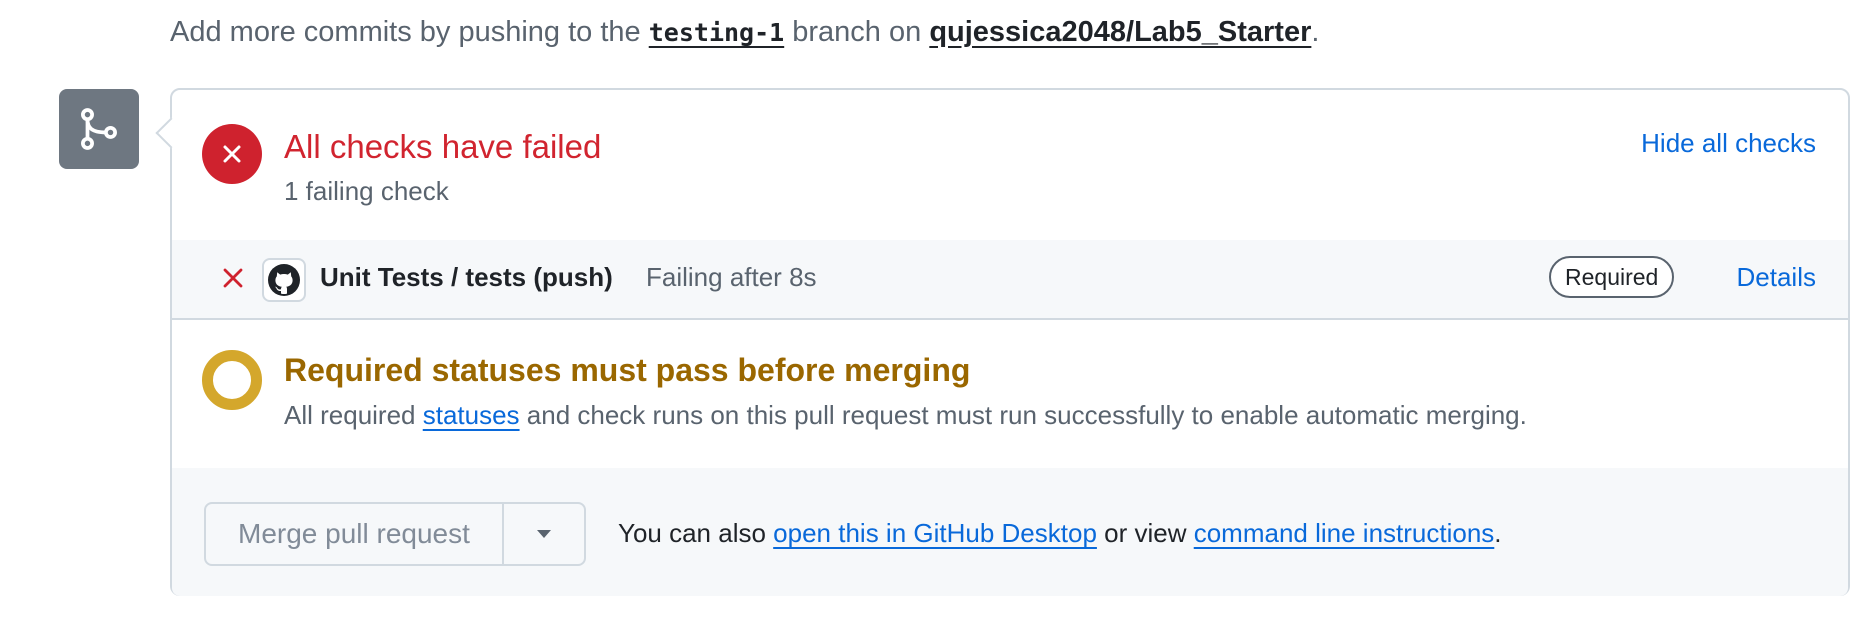 The image size is (1868, 619). What do you see at coordinates (1612, 277) in the screenshot?
I see `required-badge: Required` at bounding box center [1612, 277].